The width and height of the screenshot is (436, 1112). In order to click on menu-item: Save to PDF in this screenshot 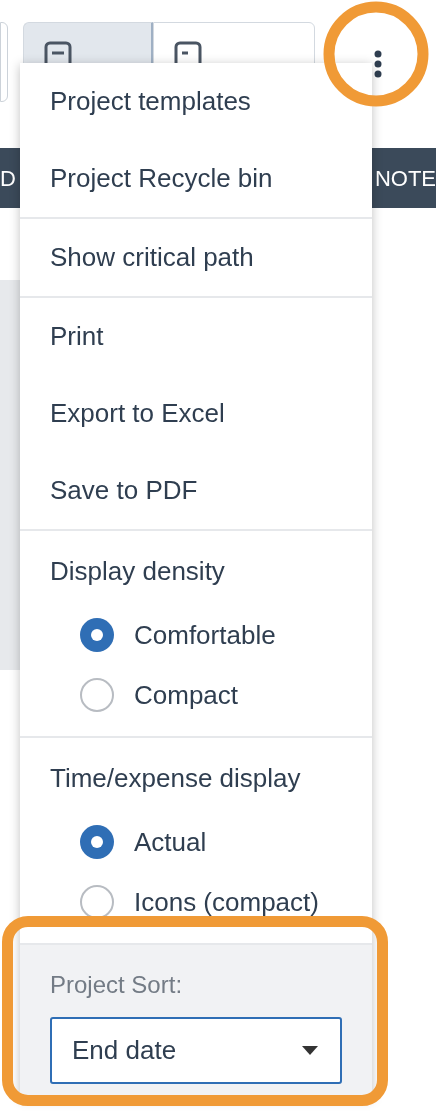, I will do `click(196, 490)`.